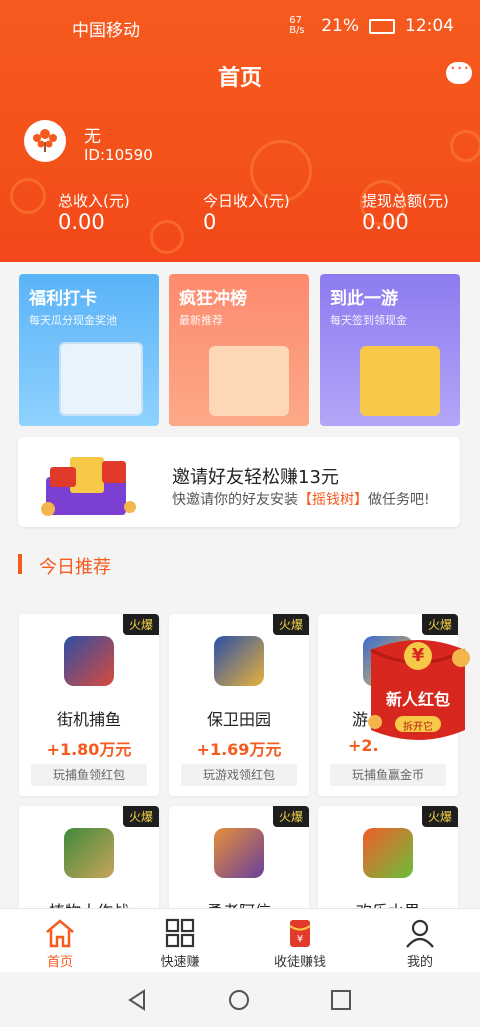 The image size is (480, 1027). What do you see at coordinates (239, 853) in the screenshot?
I see `hero-game-icon` at bounding box center [239, 853].